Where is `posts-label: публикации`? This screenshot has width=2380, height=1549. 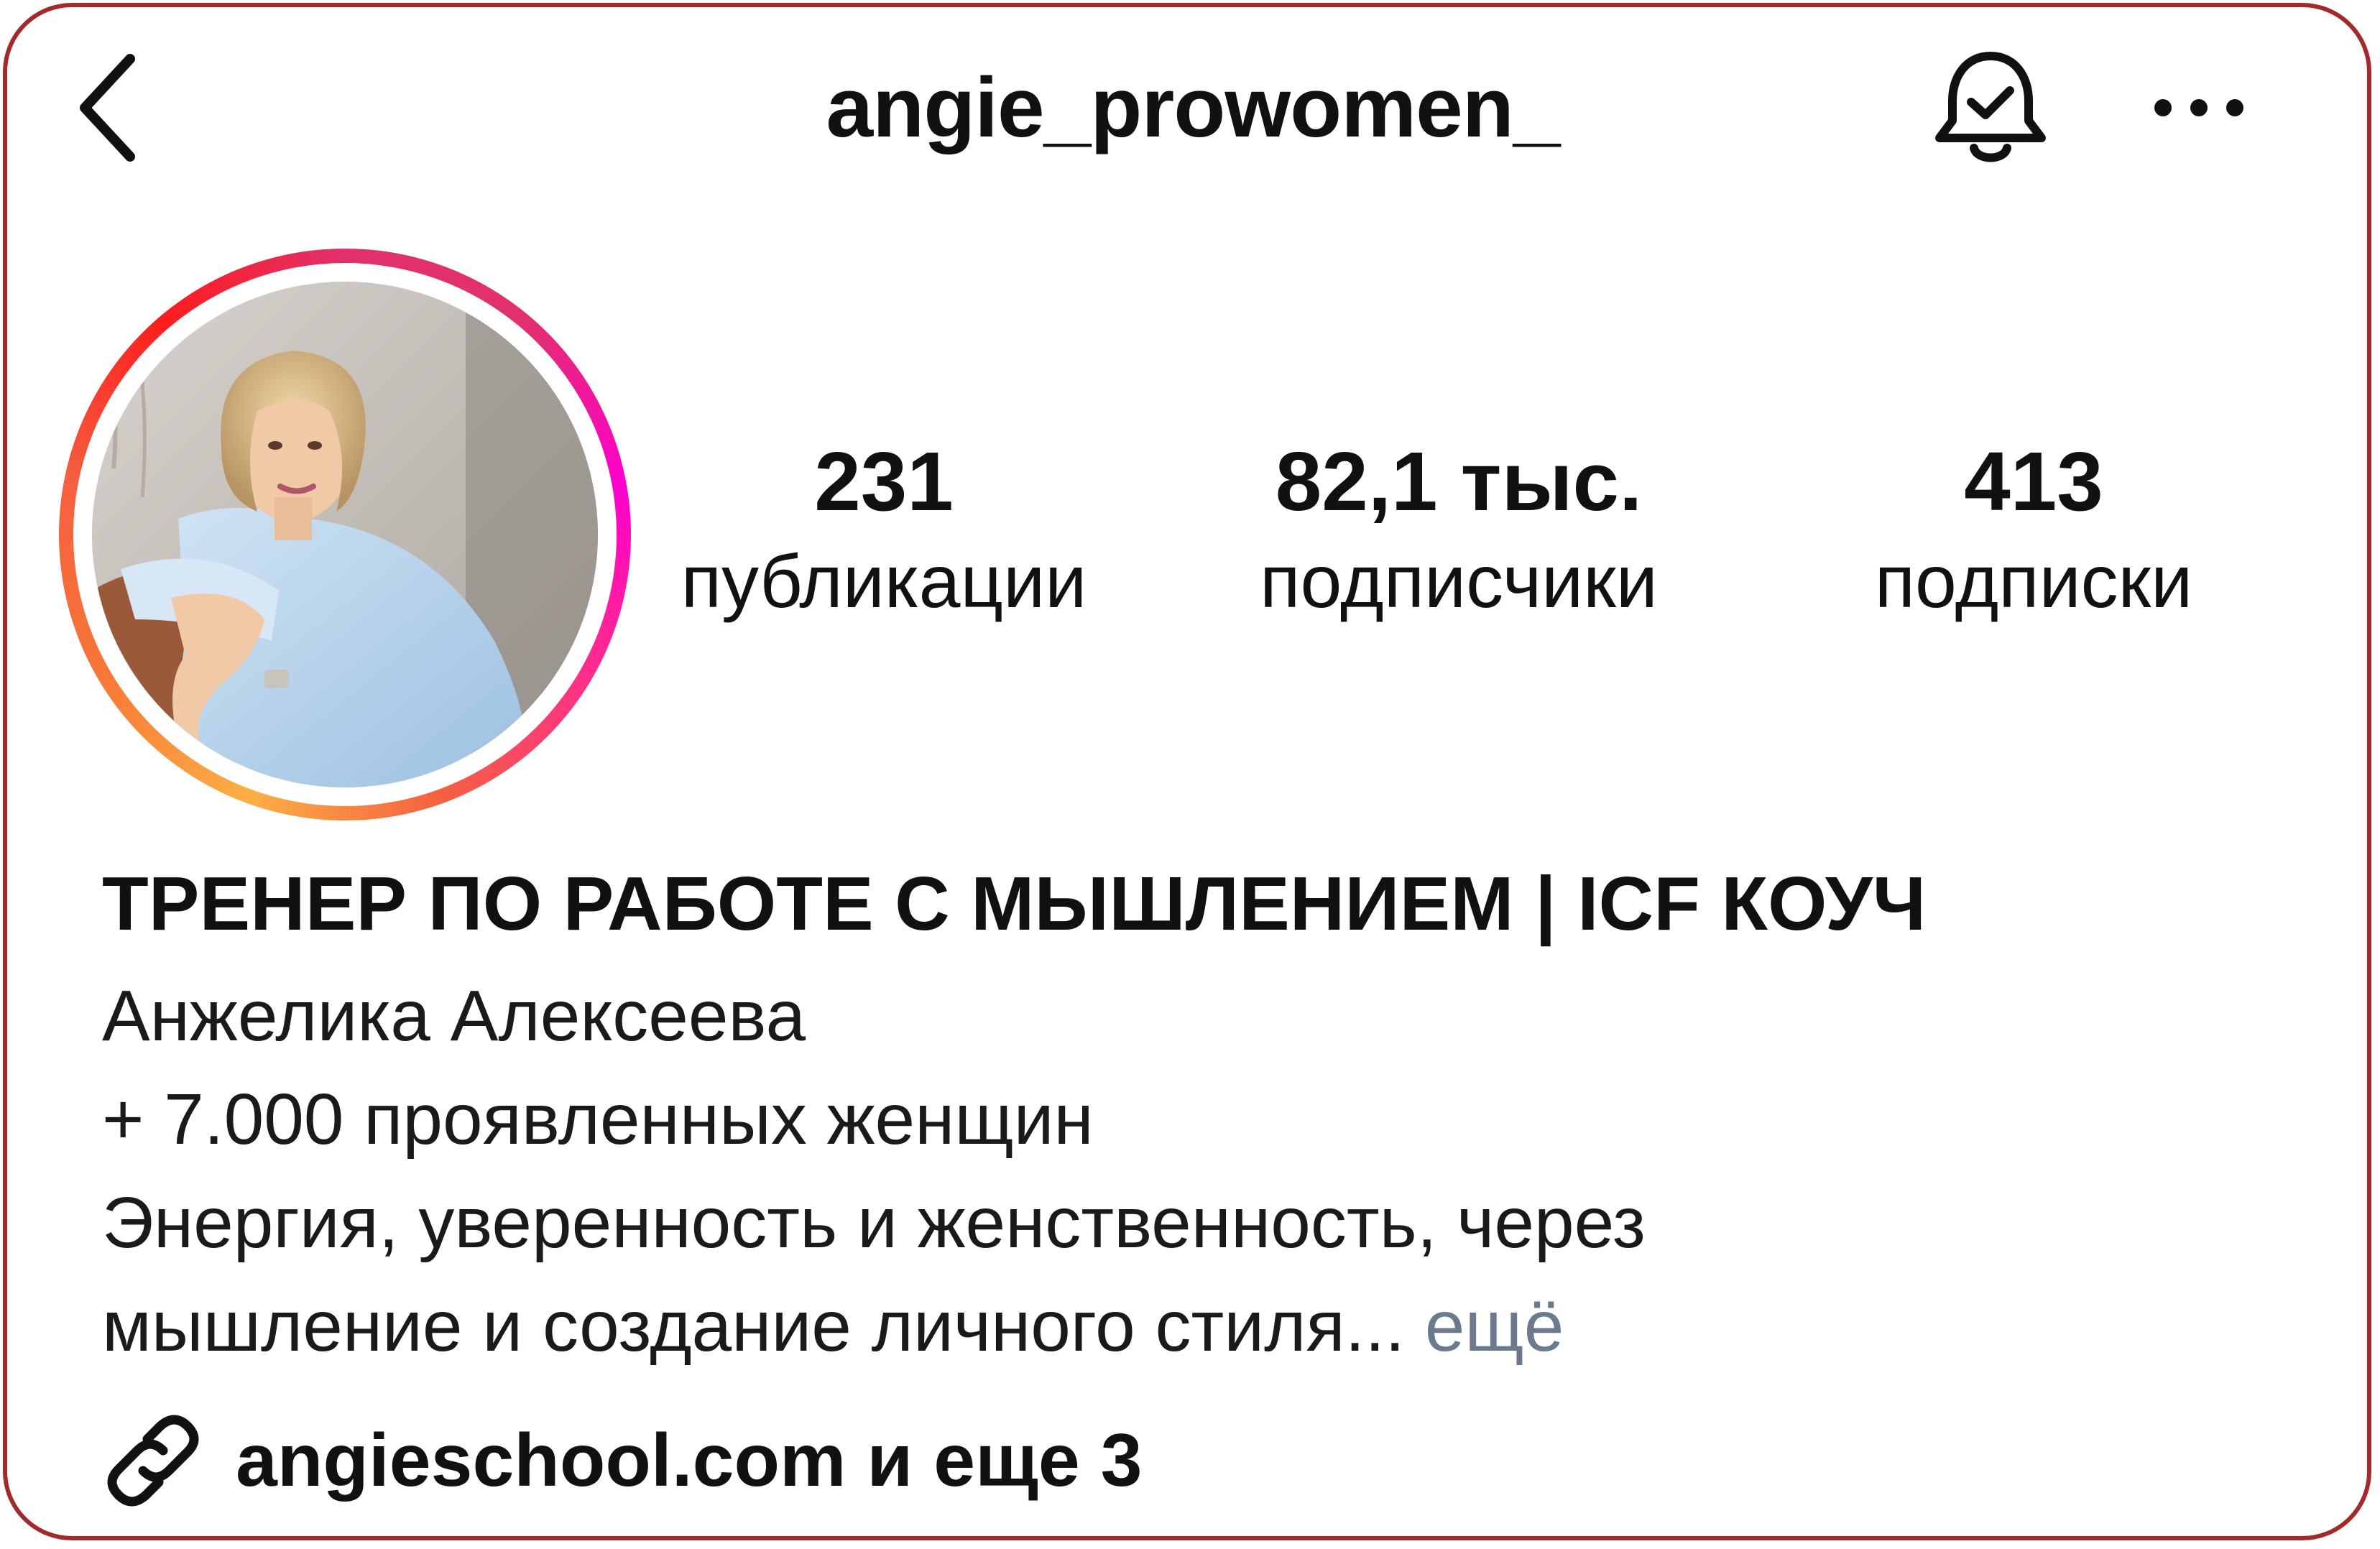 posts-label: публикации is located at coordinates (884, 582).